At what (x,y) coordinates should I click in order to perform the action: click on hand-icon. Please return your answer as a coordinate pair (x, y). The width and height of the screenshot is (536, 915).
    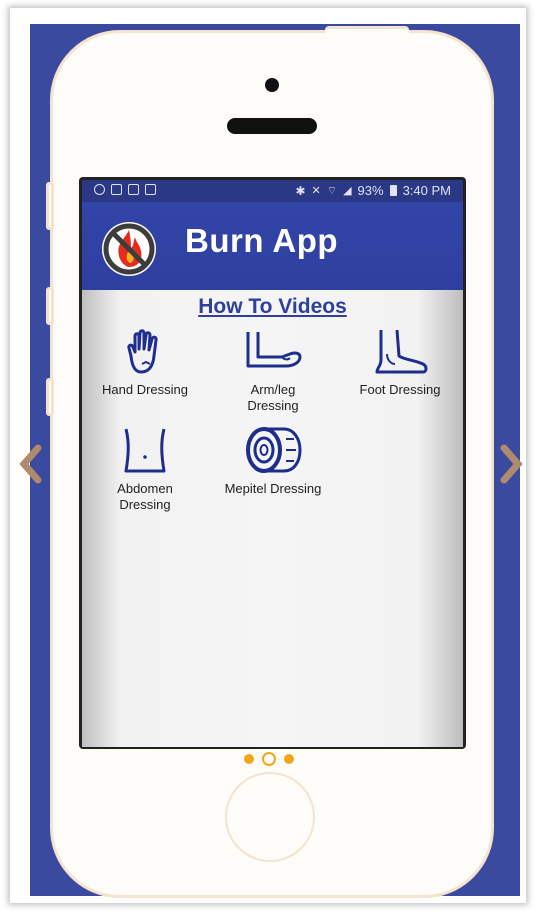
    Looking at the image, I should click on (142, 351).